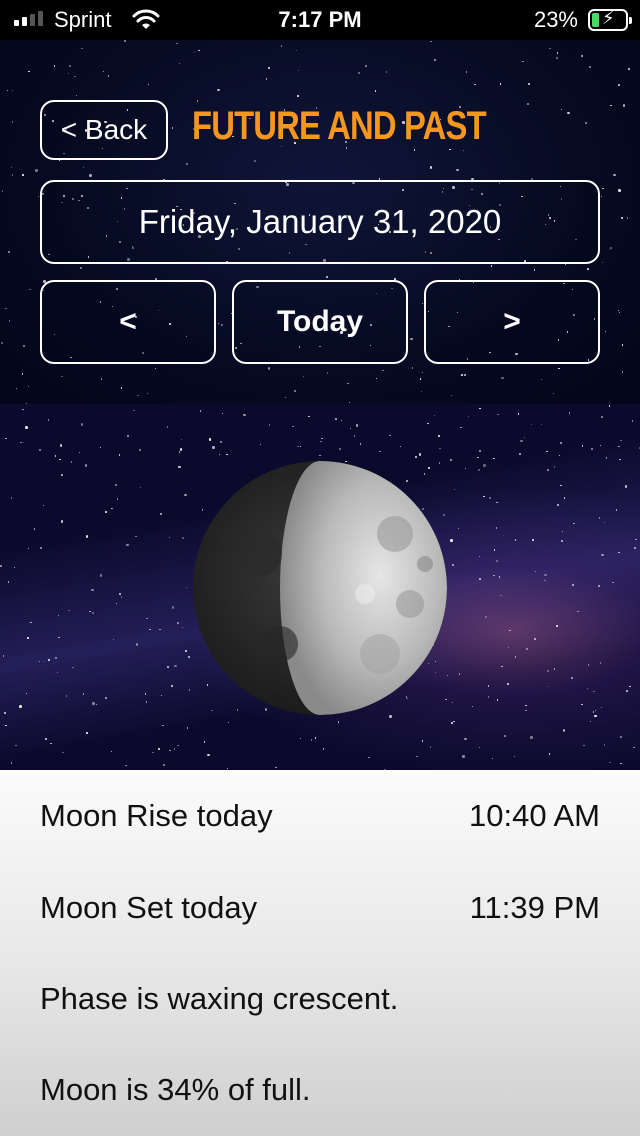 The image size is (640, 1136). Describe the element at coordinates (534, 815) in the screenshot. I see `moon-rise-value: 10:40 AM` at that location.